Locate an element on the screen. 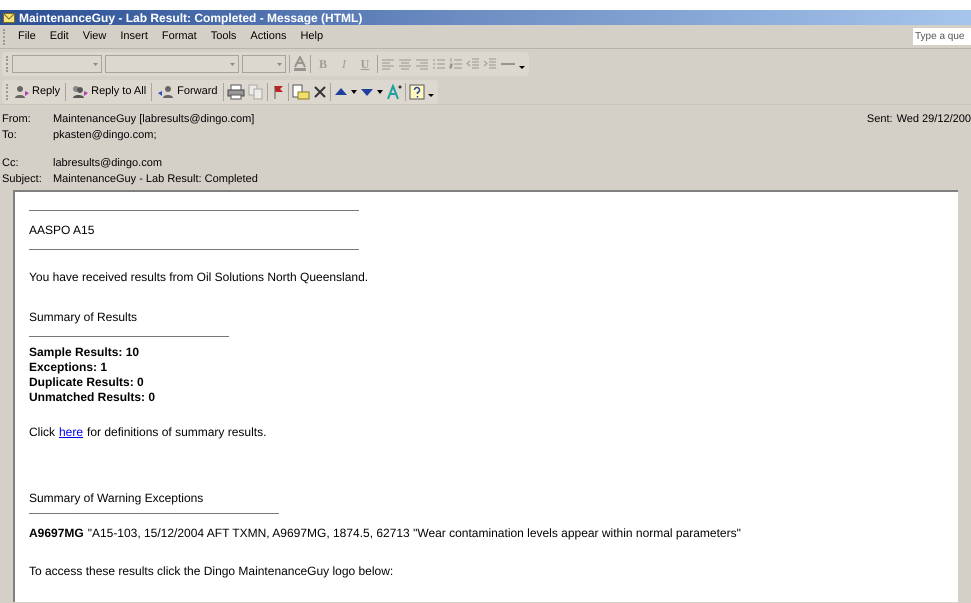 This screenshot has height=603, width=971. header-value: MaintenanceGuy [labresults@dingo.com] is located at coordinates (153, 119).